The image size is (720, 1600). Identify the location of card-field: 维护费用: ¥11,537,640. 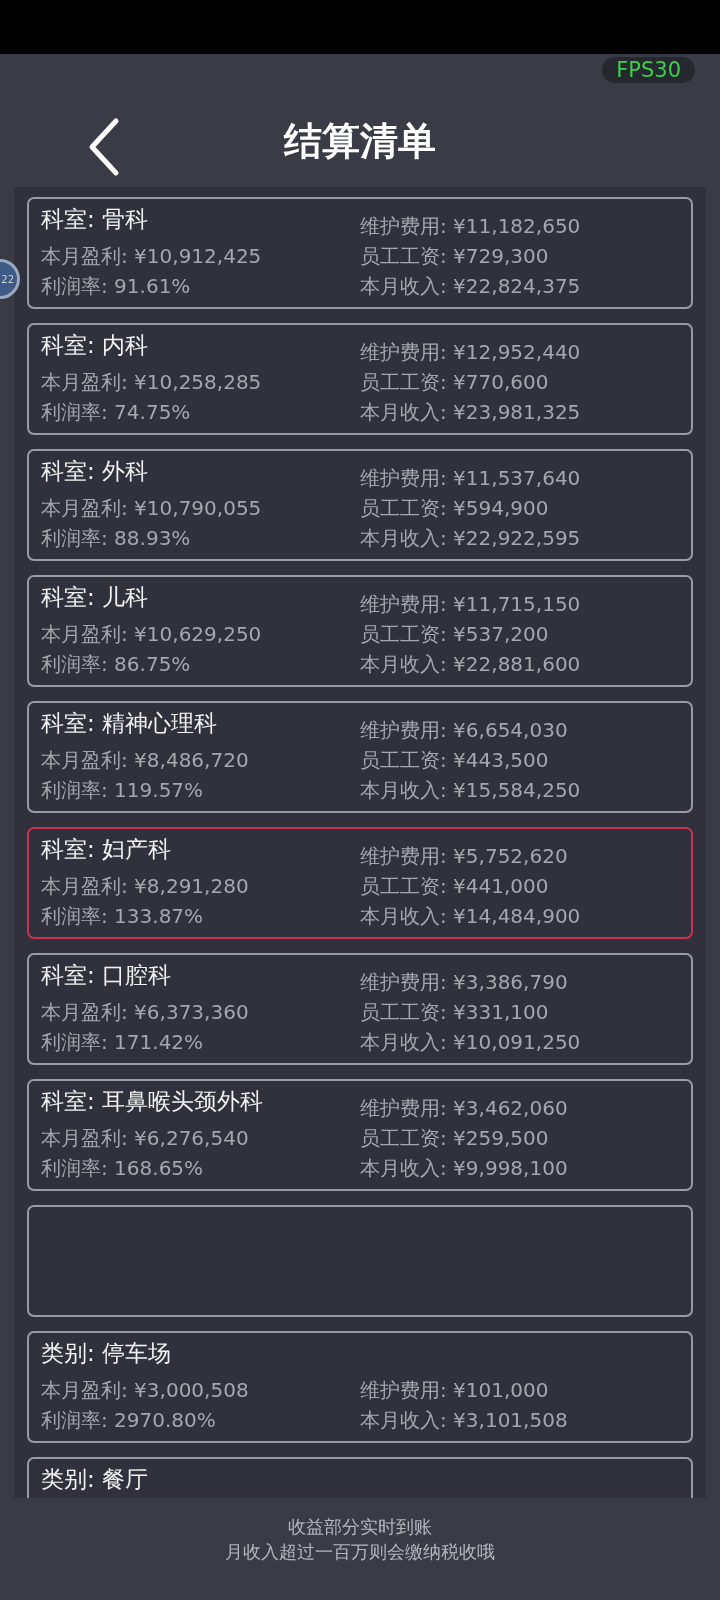
(519, 478).